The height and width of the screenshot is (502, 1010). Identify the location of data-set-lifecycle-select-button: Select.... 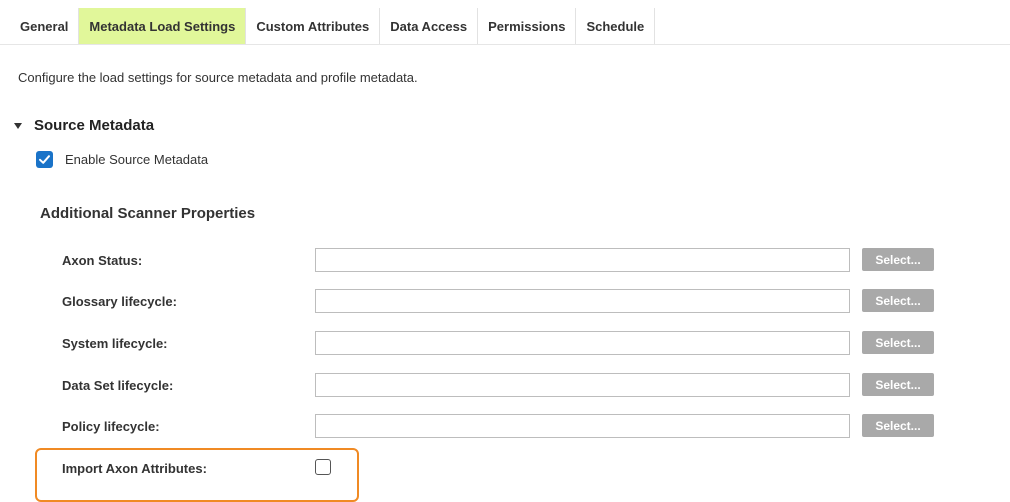
(898, 384).